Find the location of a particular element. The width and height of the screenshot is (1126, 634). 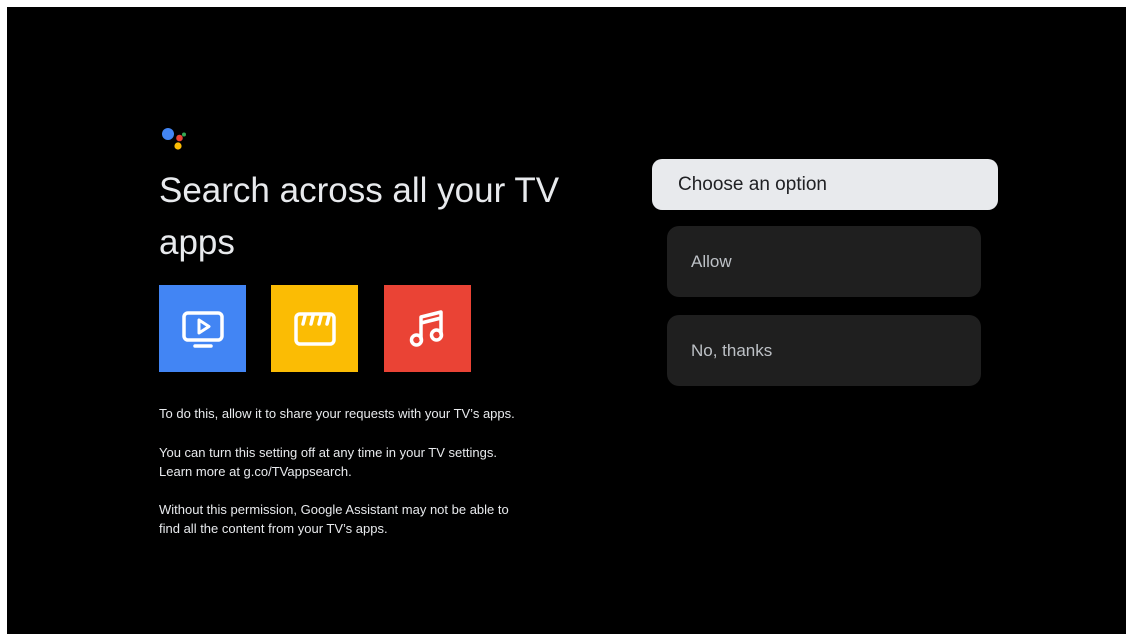

allow-button: Allow is located at coordinates (824, 261).